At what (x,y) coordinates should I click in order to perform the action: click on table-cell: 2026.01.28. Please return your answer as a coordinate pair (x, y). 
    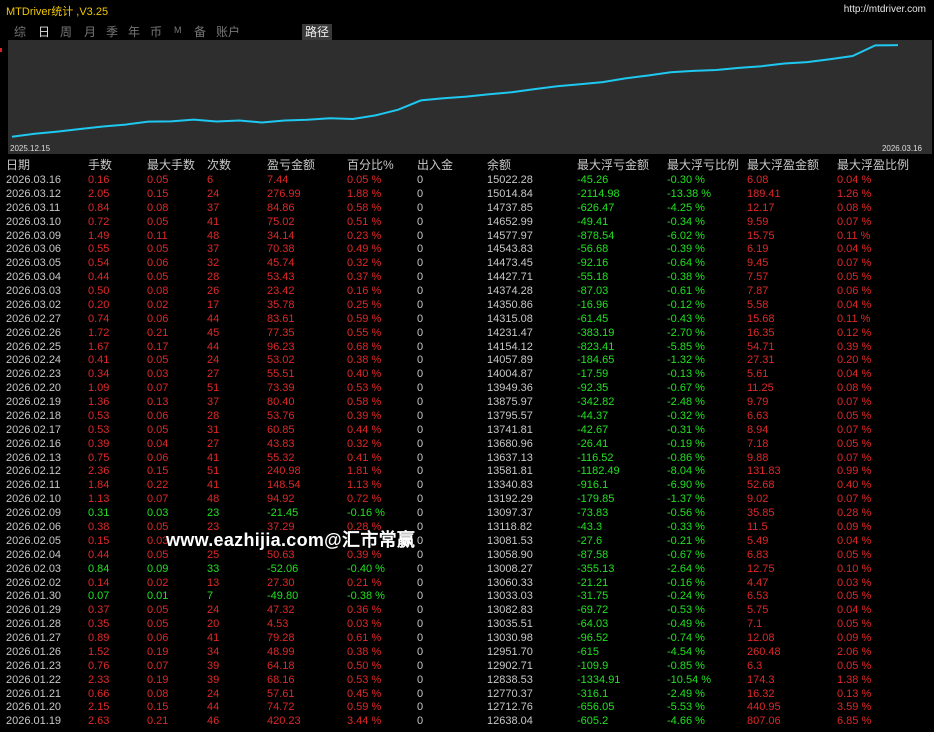
    Looking at the image, I should click on (34, 624).